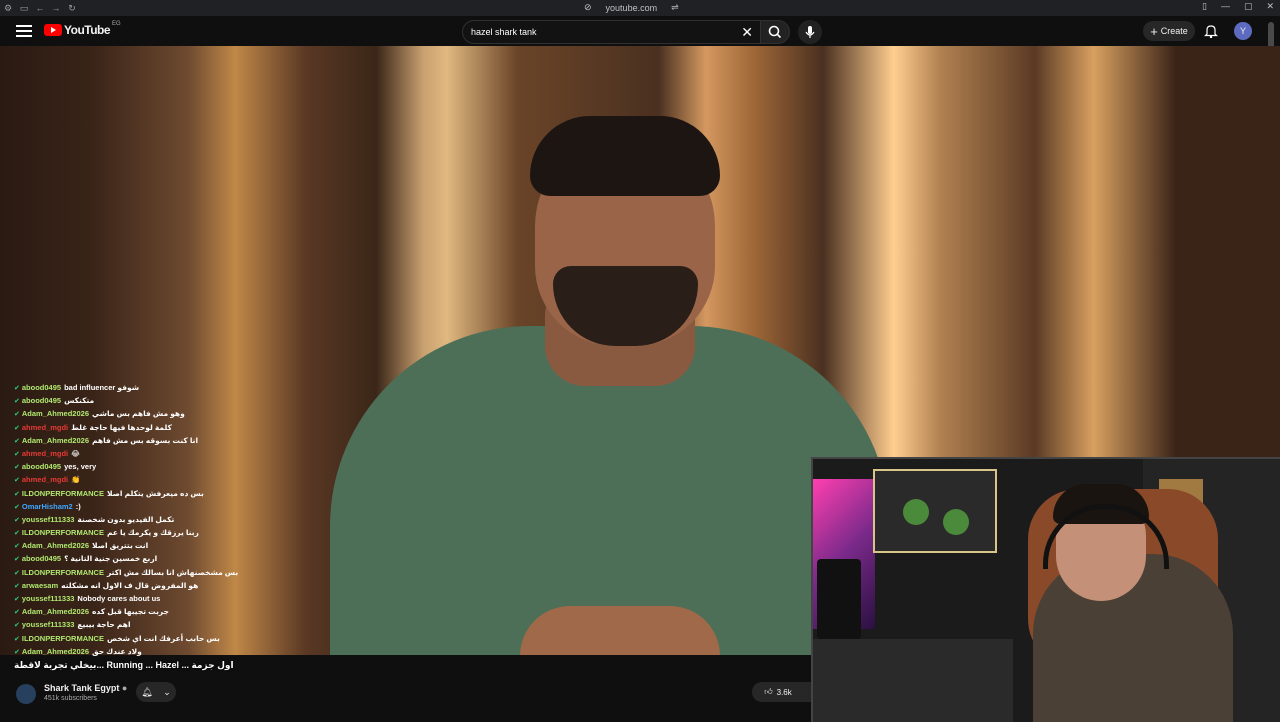 Image resolution: width=1280 pixels, height=722 pixels. What do you see at coordinates (147, 691) in the screenshot?
I see `bell-icon: 🔔︎` at bounding box center [147, 691].